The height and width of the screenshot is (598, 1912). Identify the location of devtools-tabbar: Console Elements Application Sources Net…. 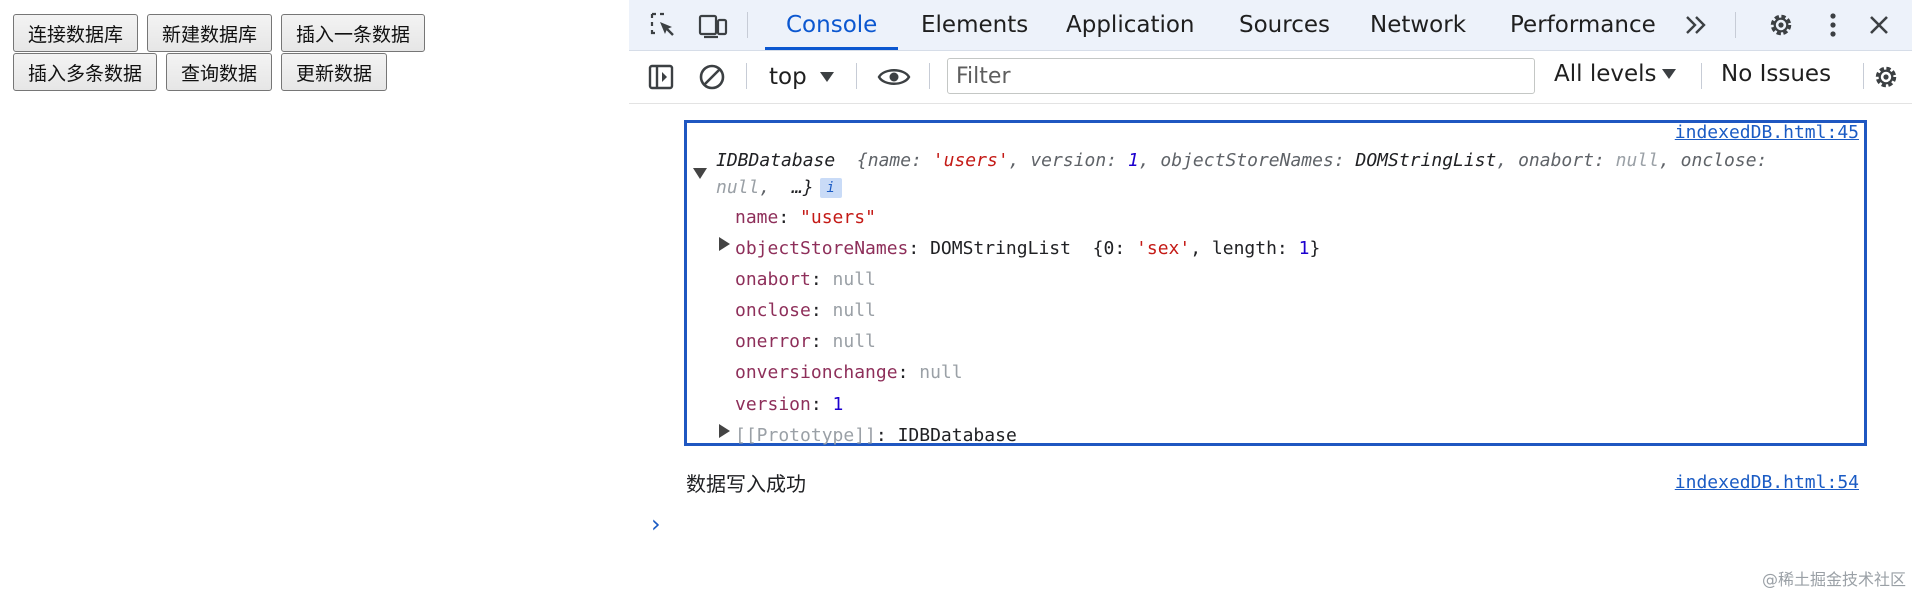
(1270, 25).